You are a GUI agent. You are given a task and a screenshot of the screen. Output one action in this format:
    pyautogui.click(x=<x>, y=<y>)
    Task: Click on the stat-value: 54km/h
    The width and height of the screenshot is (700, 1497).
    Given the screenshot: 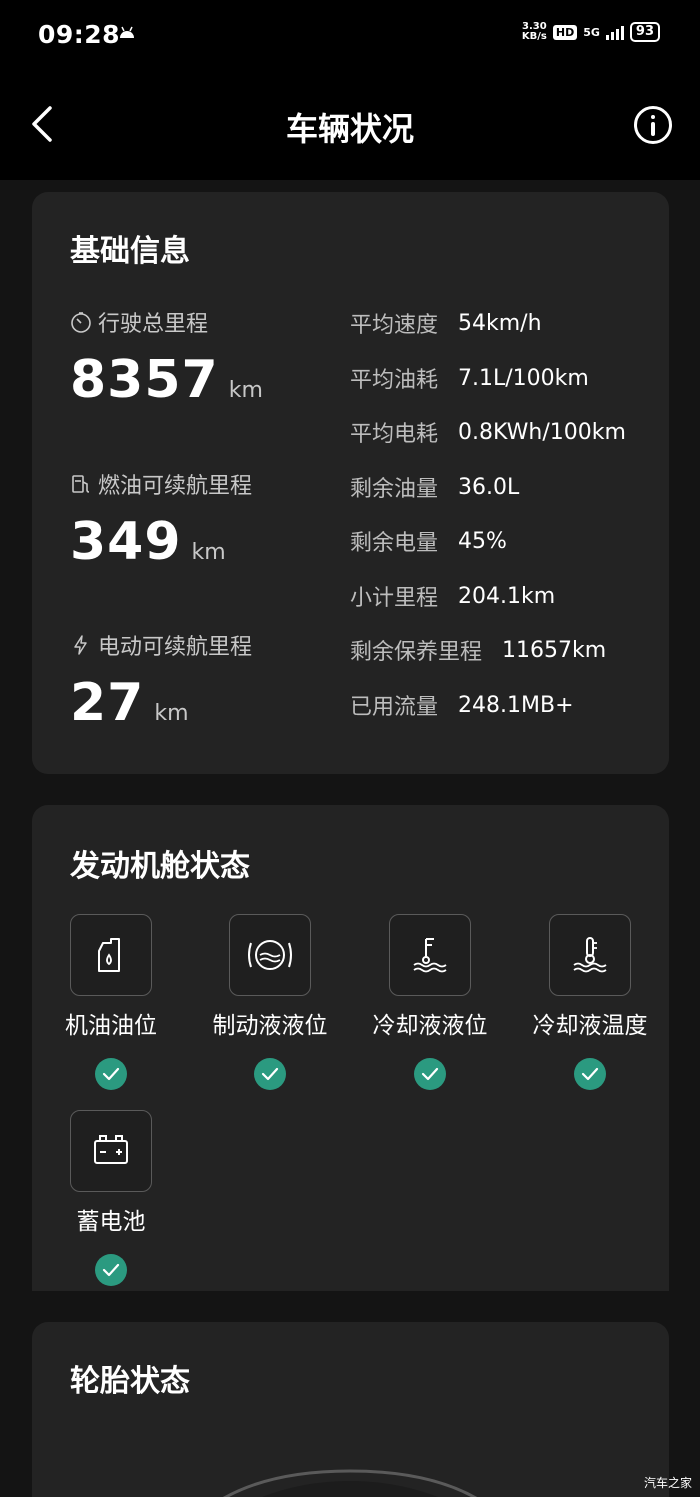 What is the action you would take?
    pyautogui.click(x=500, y=323)
    